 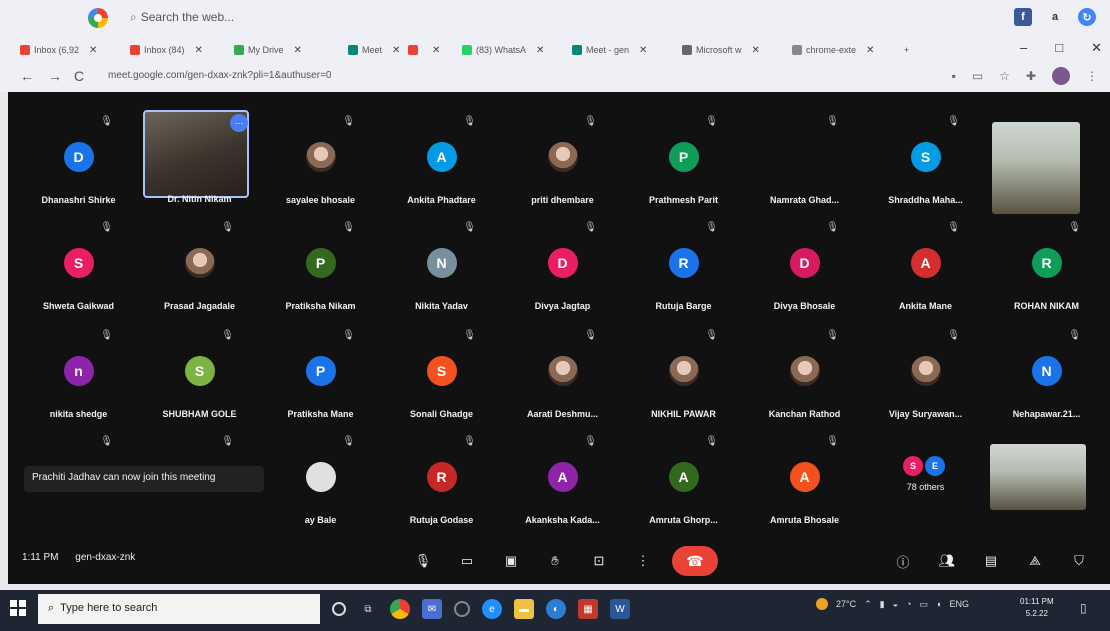 I want to click on people-button: 👥︎, so click(x=947, y=561).